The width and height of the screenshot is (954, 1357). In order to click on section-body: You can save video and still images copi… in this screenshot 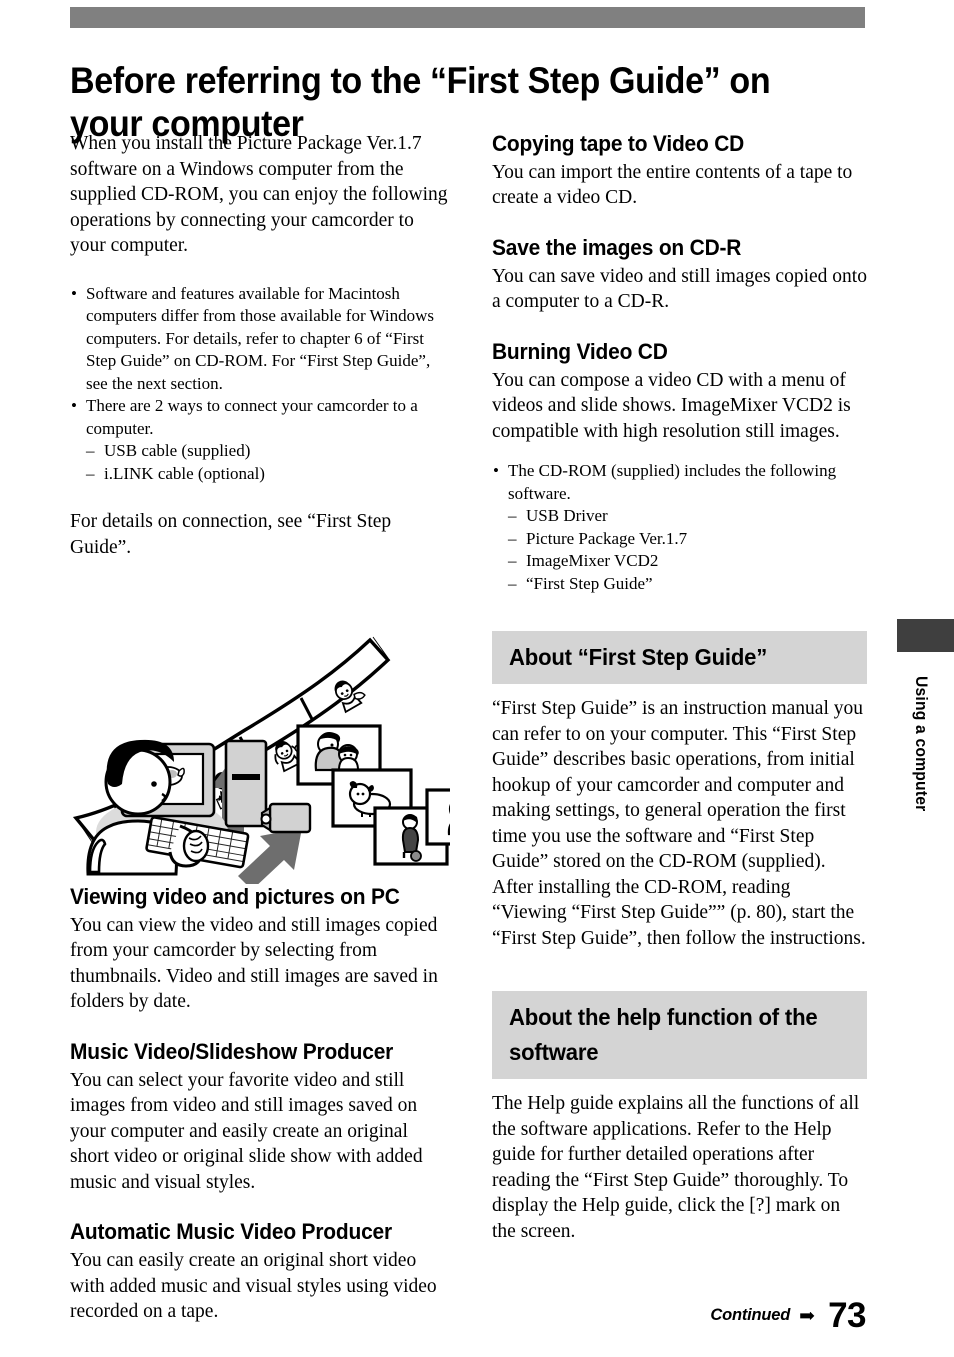, I will do `click(679, 289)`.